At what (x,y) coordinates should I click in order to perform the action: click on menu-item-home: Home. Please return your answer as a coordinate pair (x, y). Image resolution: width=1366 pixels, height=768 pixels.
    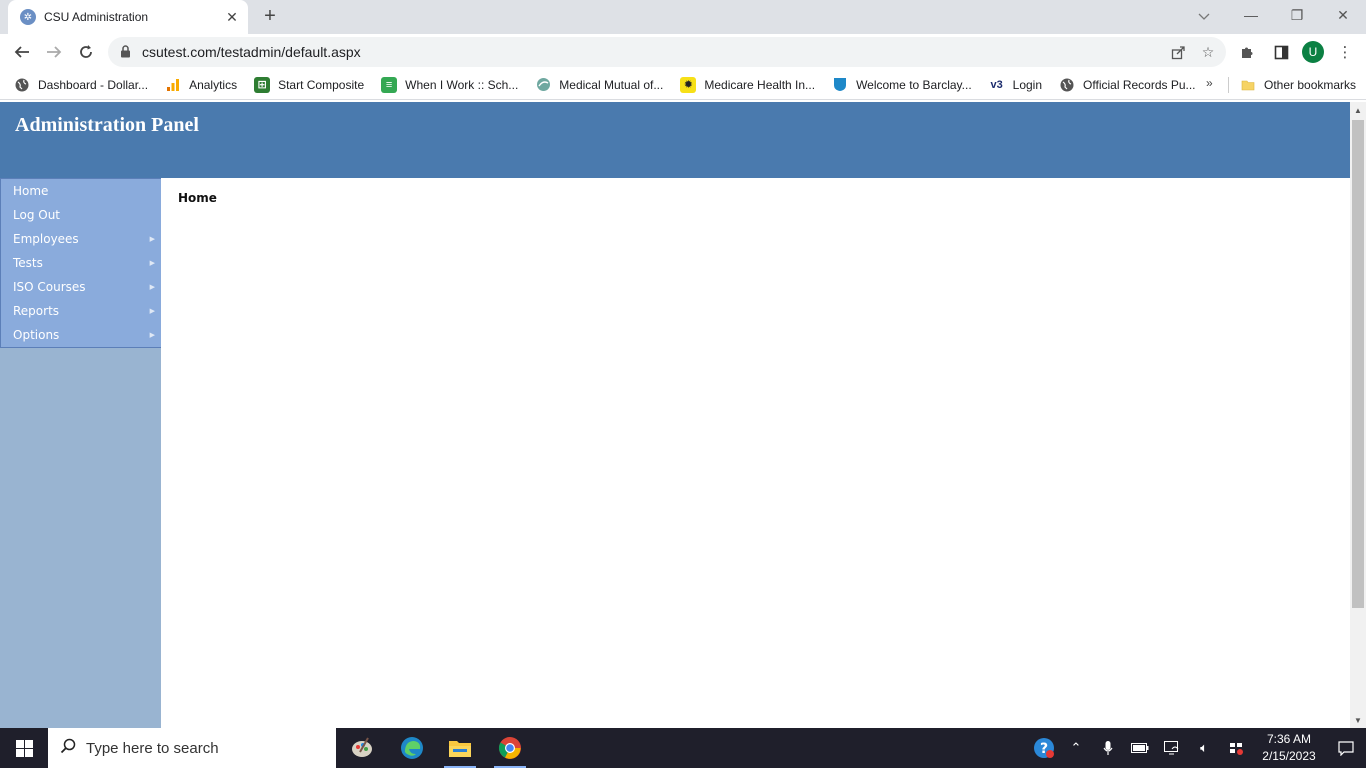
    Looking at the image, I should click on (81, 191).